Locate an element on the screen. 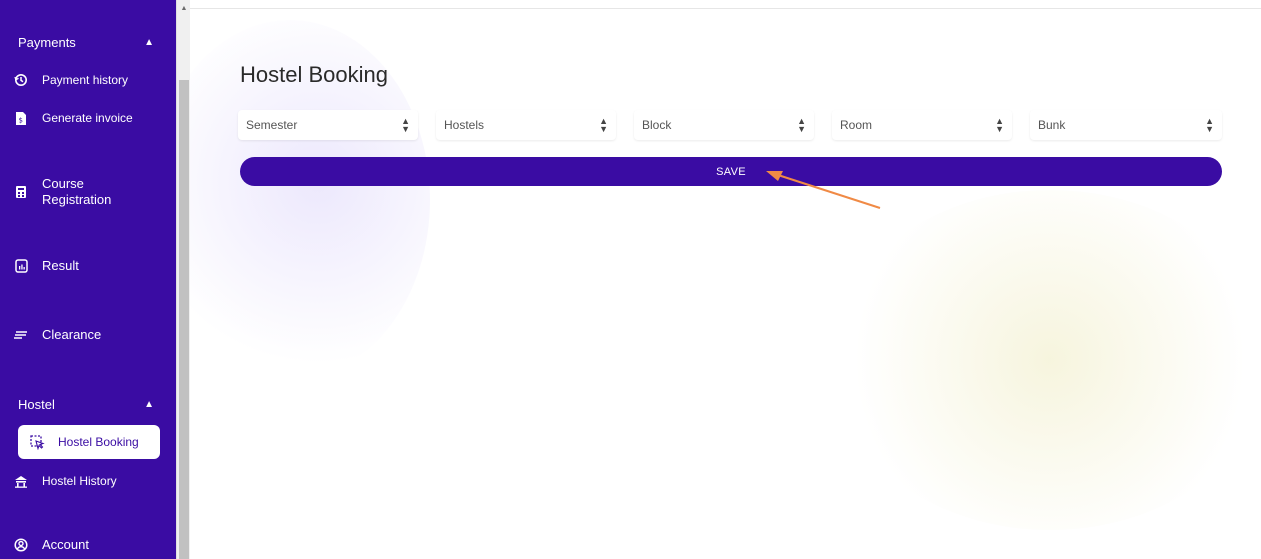 The width and height of the screenshot is (1261, 559). sidebar-item-label: Result is located at coordinates (60, 265).